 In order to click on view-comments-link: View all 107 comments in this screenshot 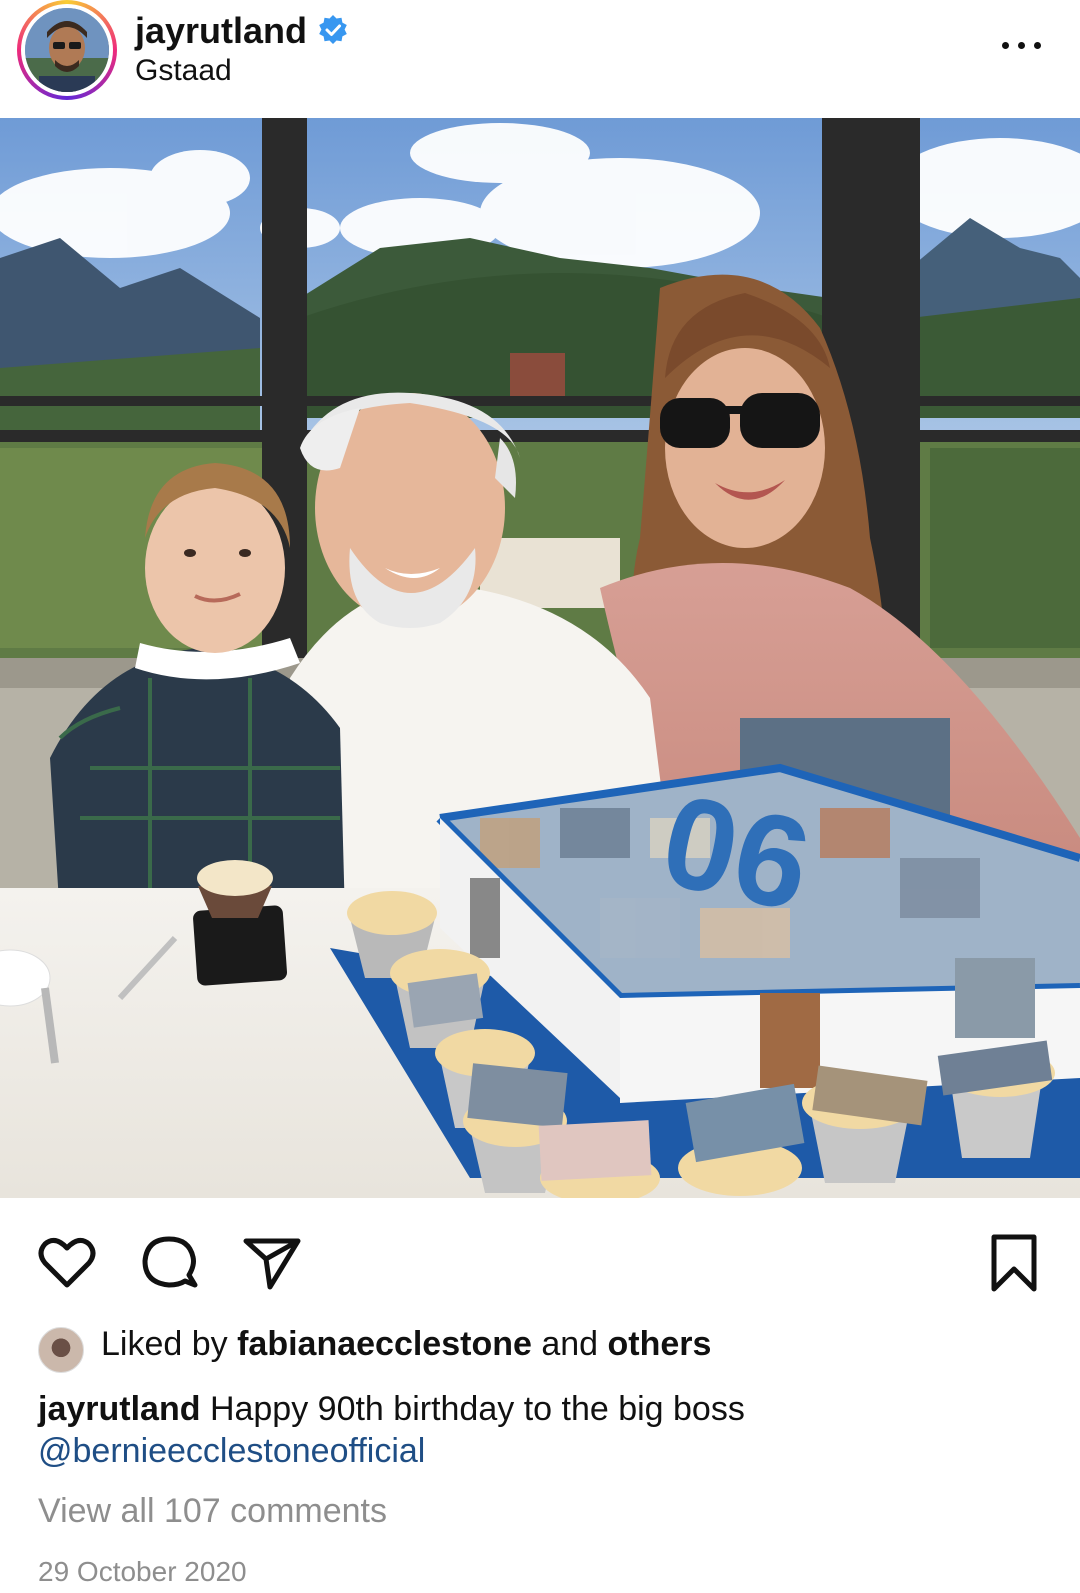, I will do `click(212, 1511)`.